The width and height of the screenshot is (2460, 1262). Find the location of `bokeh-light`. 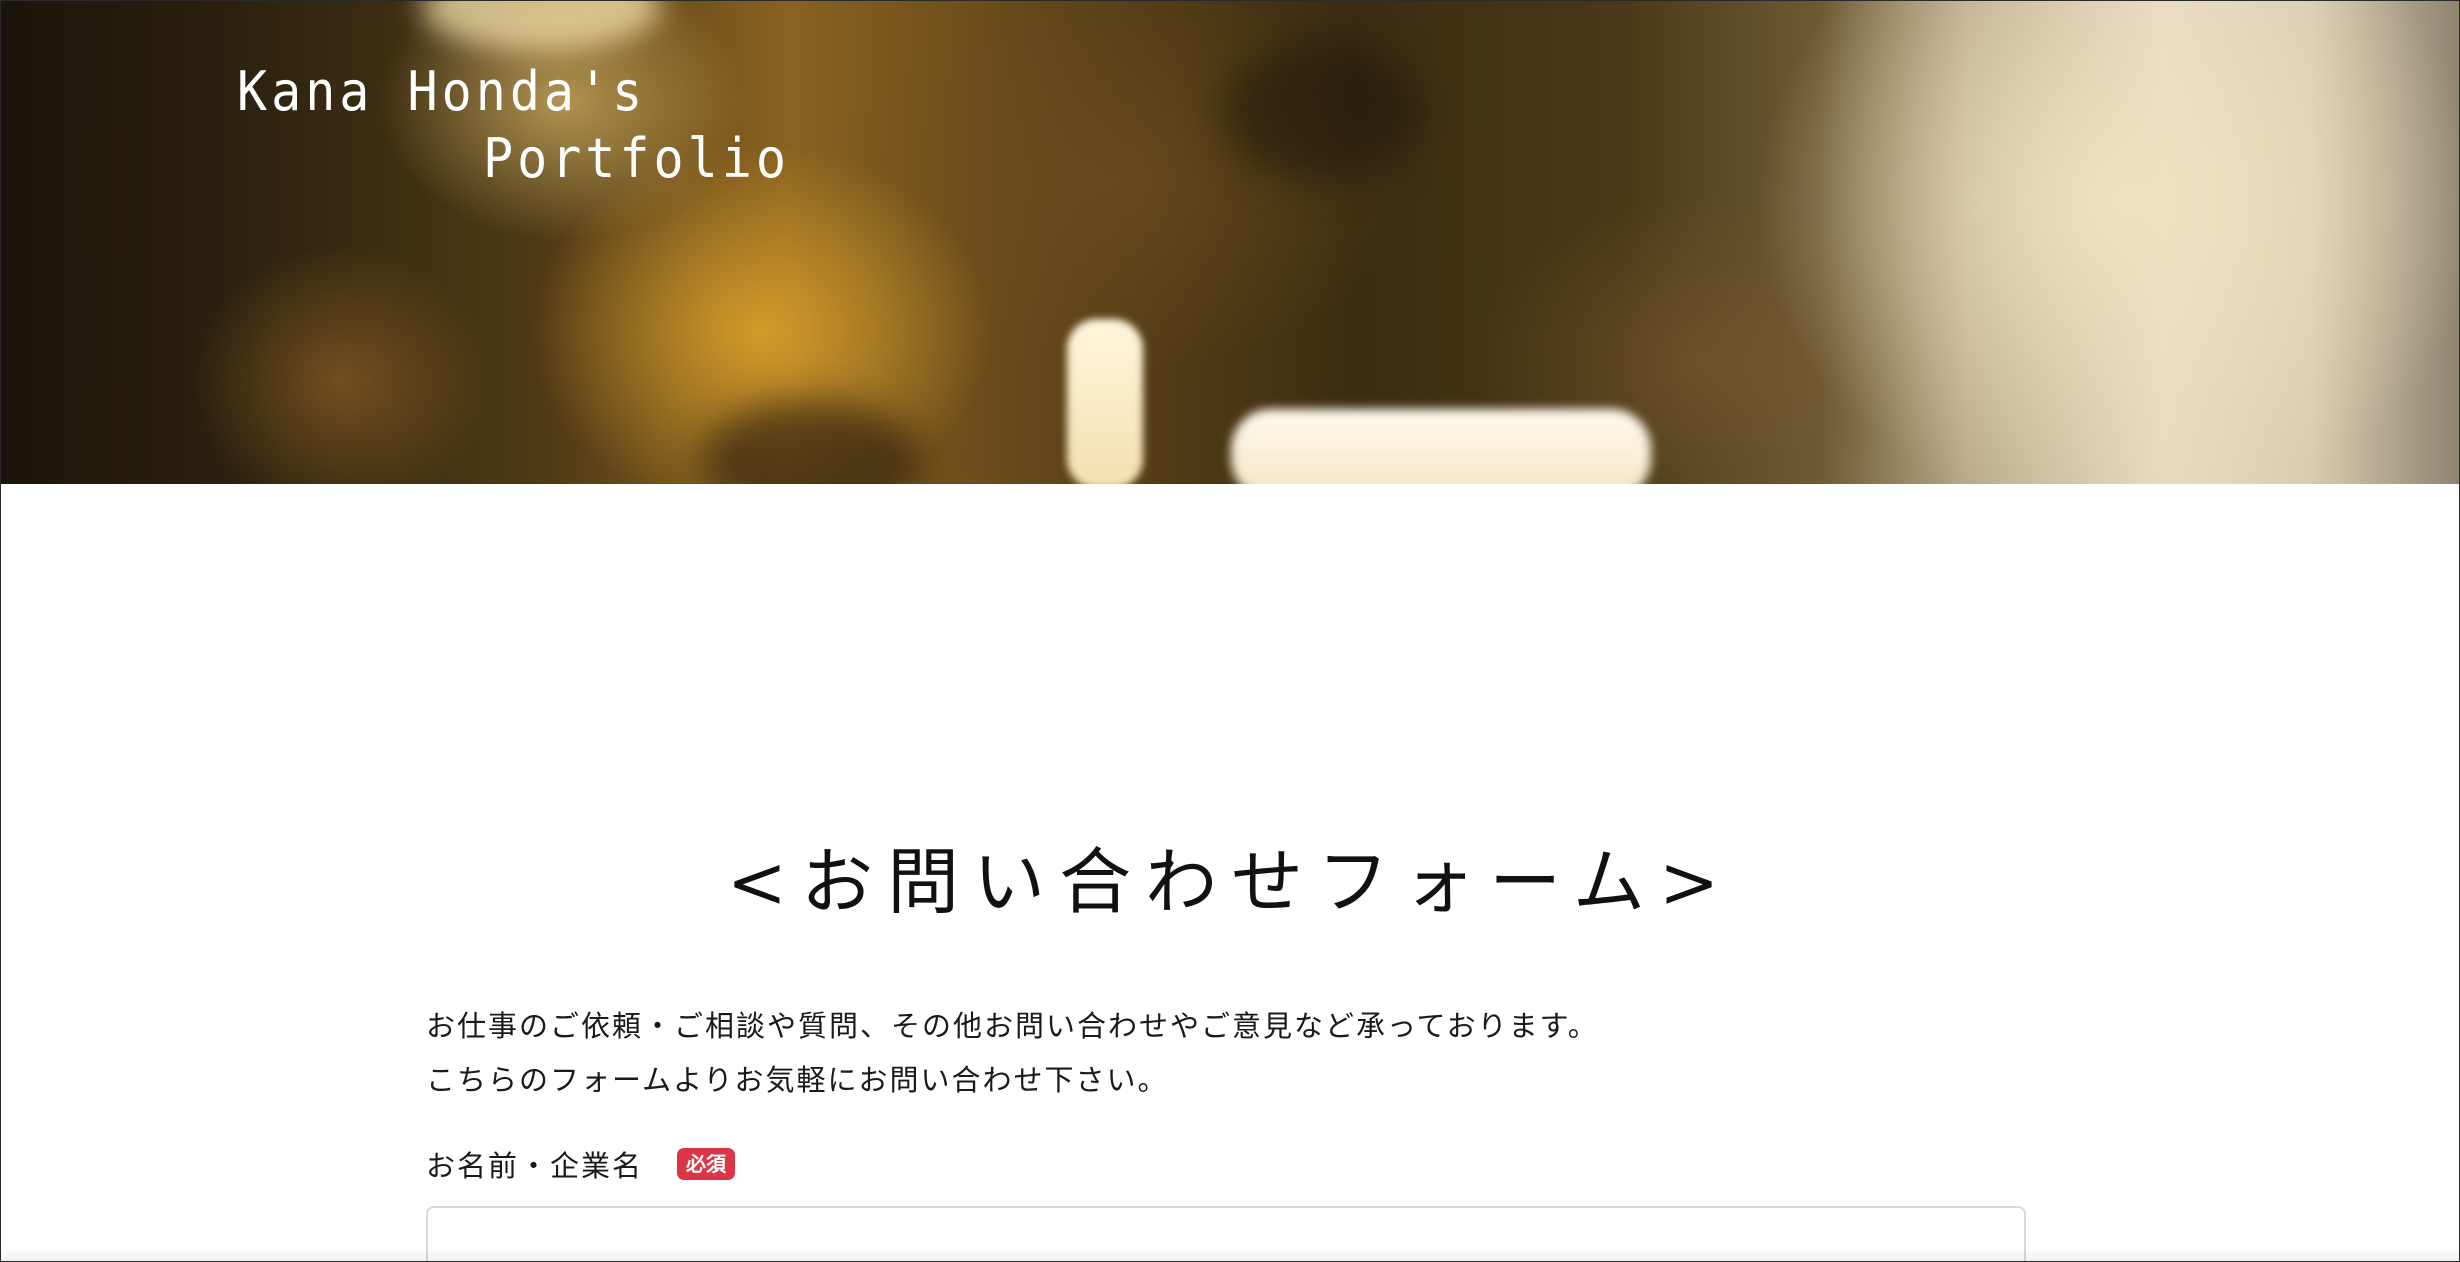

bokeh-light is located at coordinates (541, 26).